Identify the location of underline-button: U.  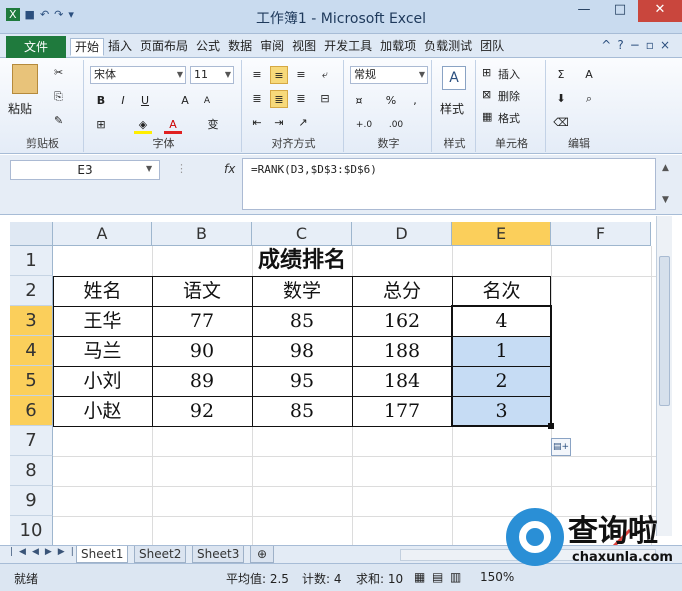
(145, 101).